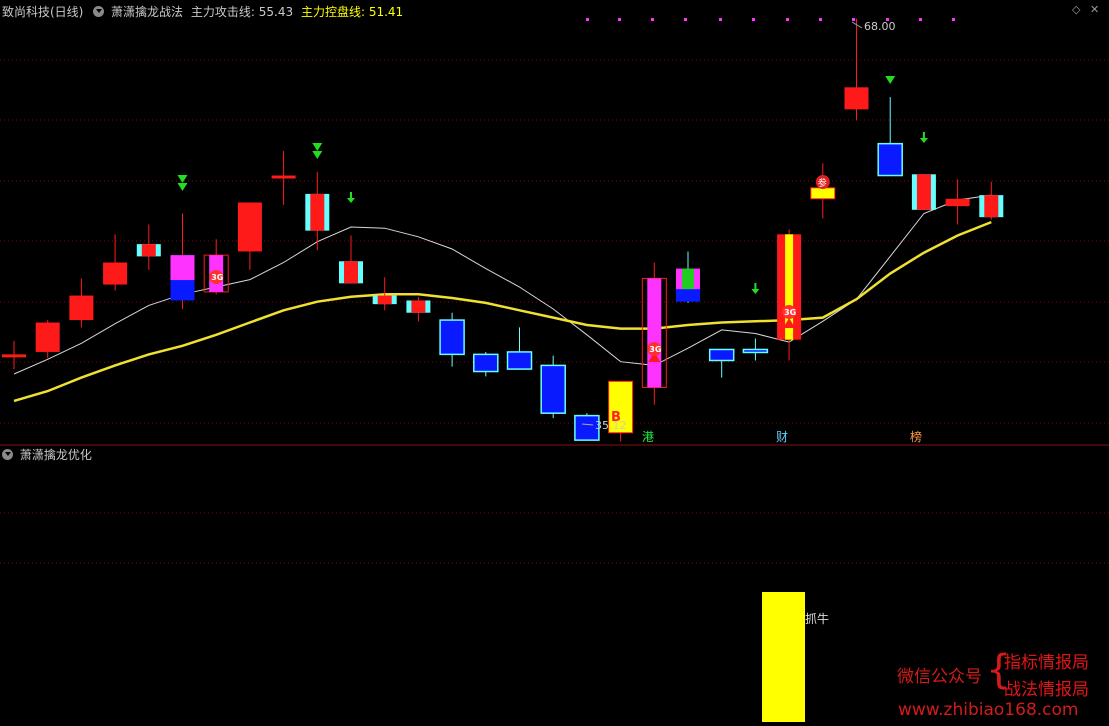 The image size is (1109, 726). I want to click on stock-name: 致尚科技(日线), so click(43, 12).